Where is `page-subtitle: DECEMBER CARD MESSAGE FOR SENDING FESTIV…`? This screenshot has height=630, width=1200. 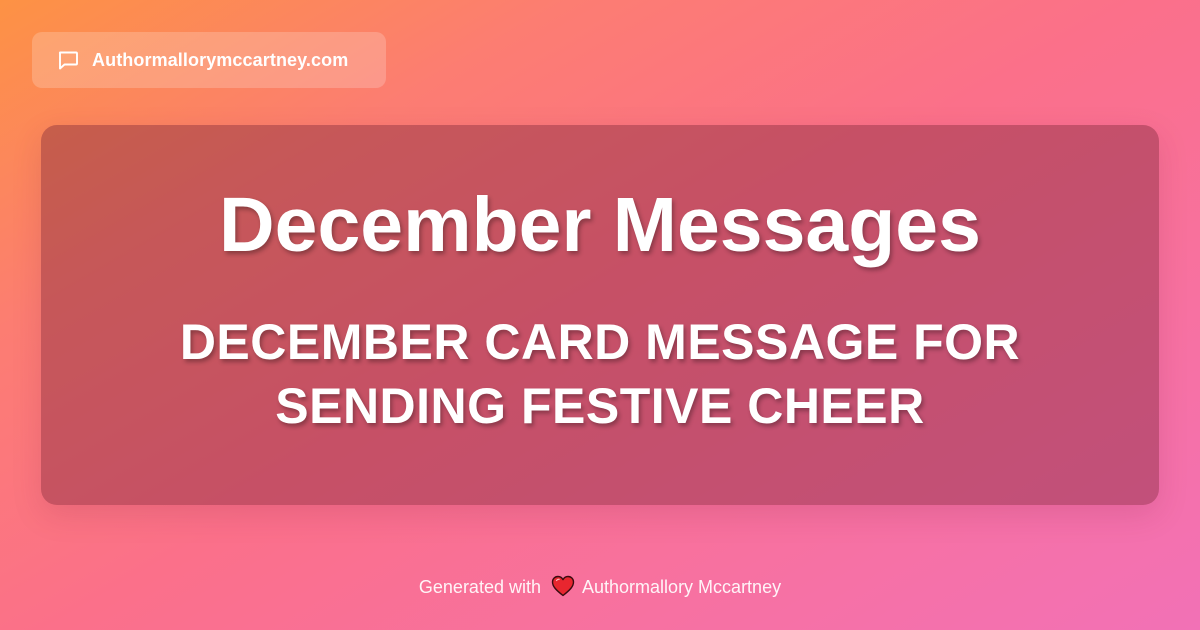 page-subtitle: DECEMBER CARD MESSAGE FOR SENDING FESTIV… is located at coordinates (600, 374).